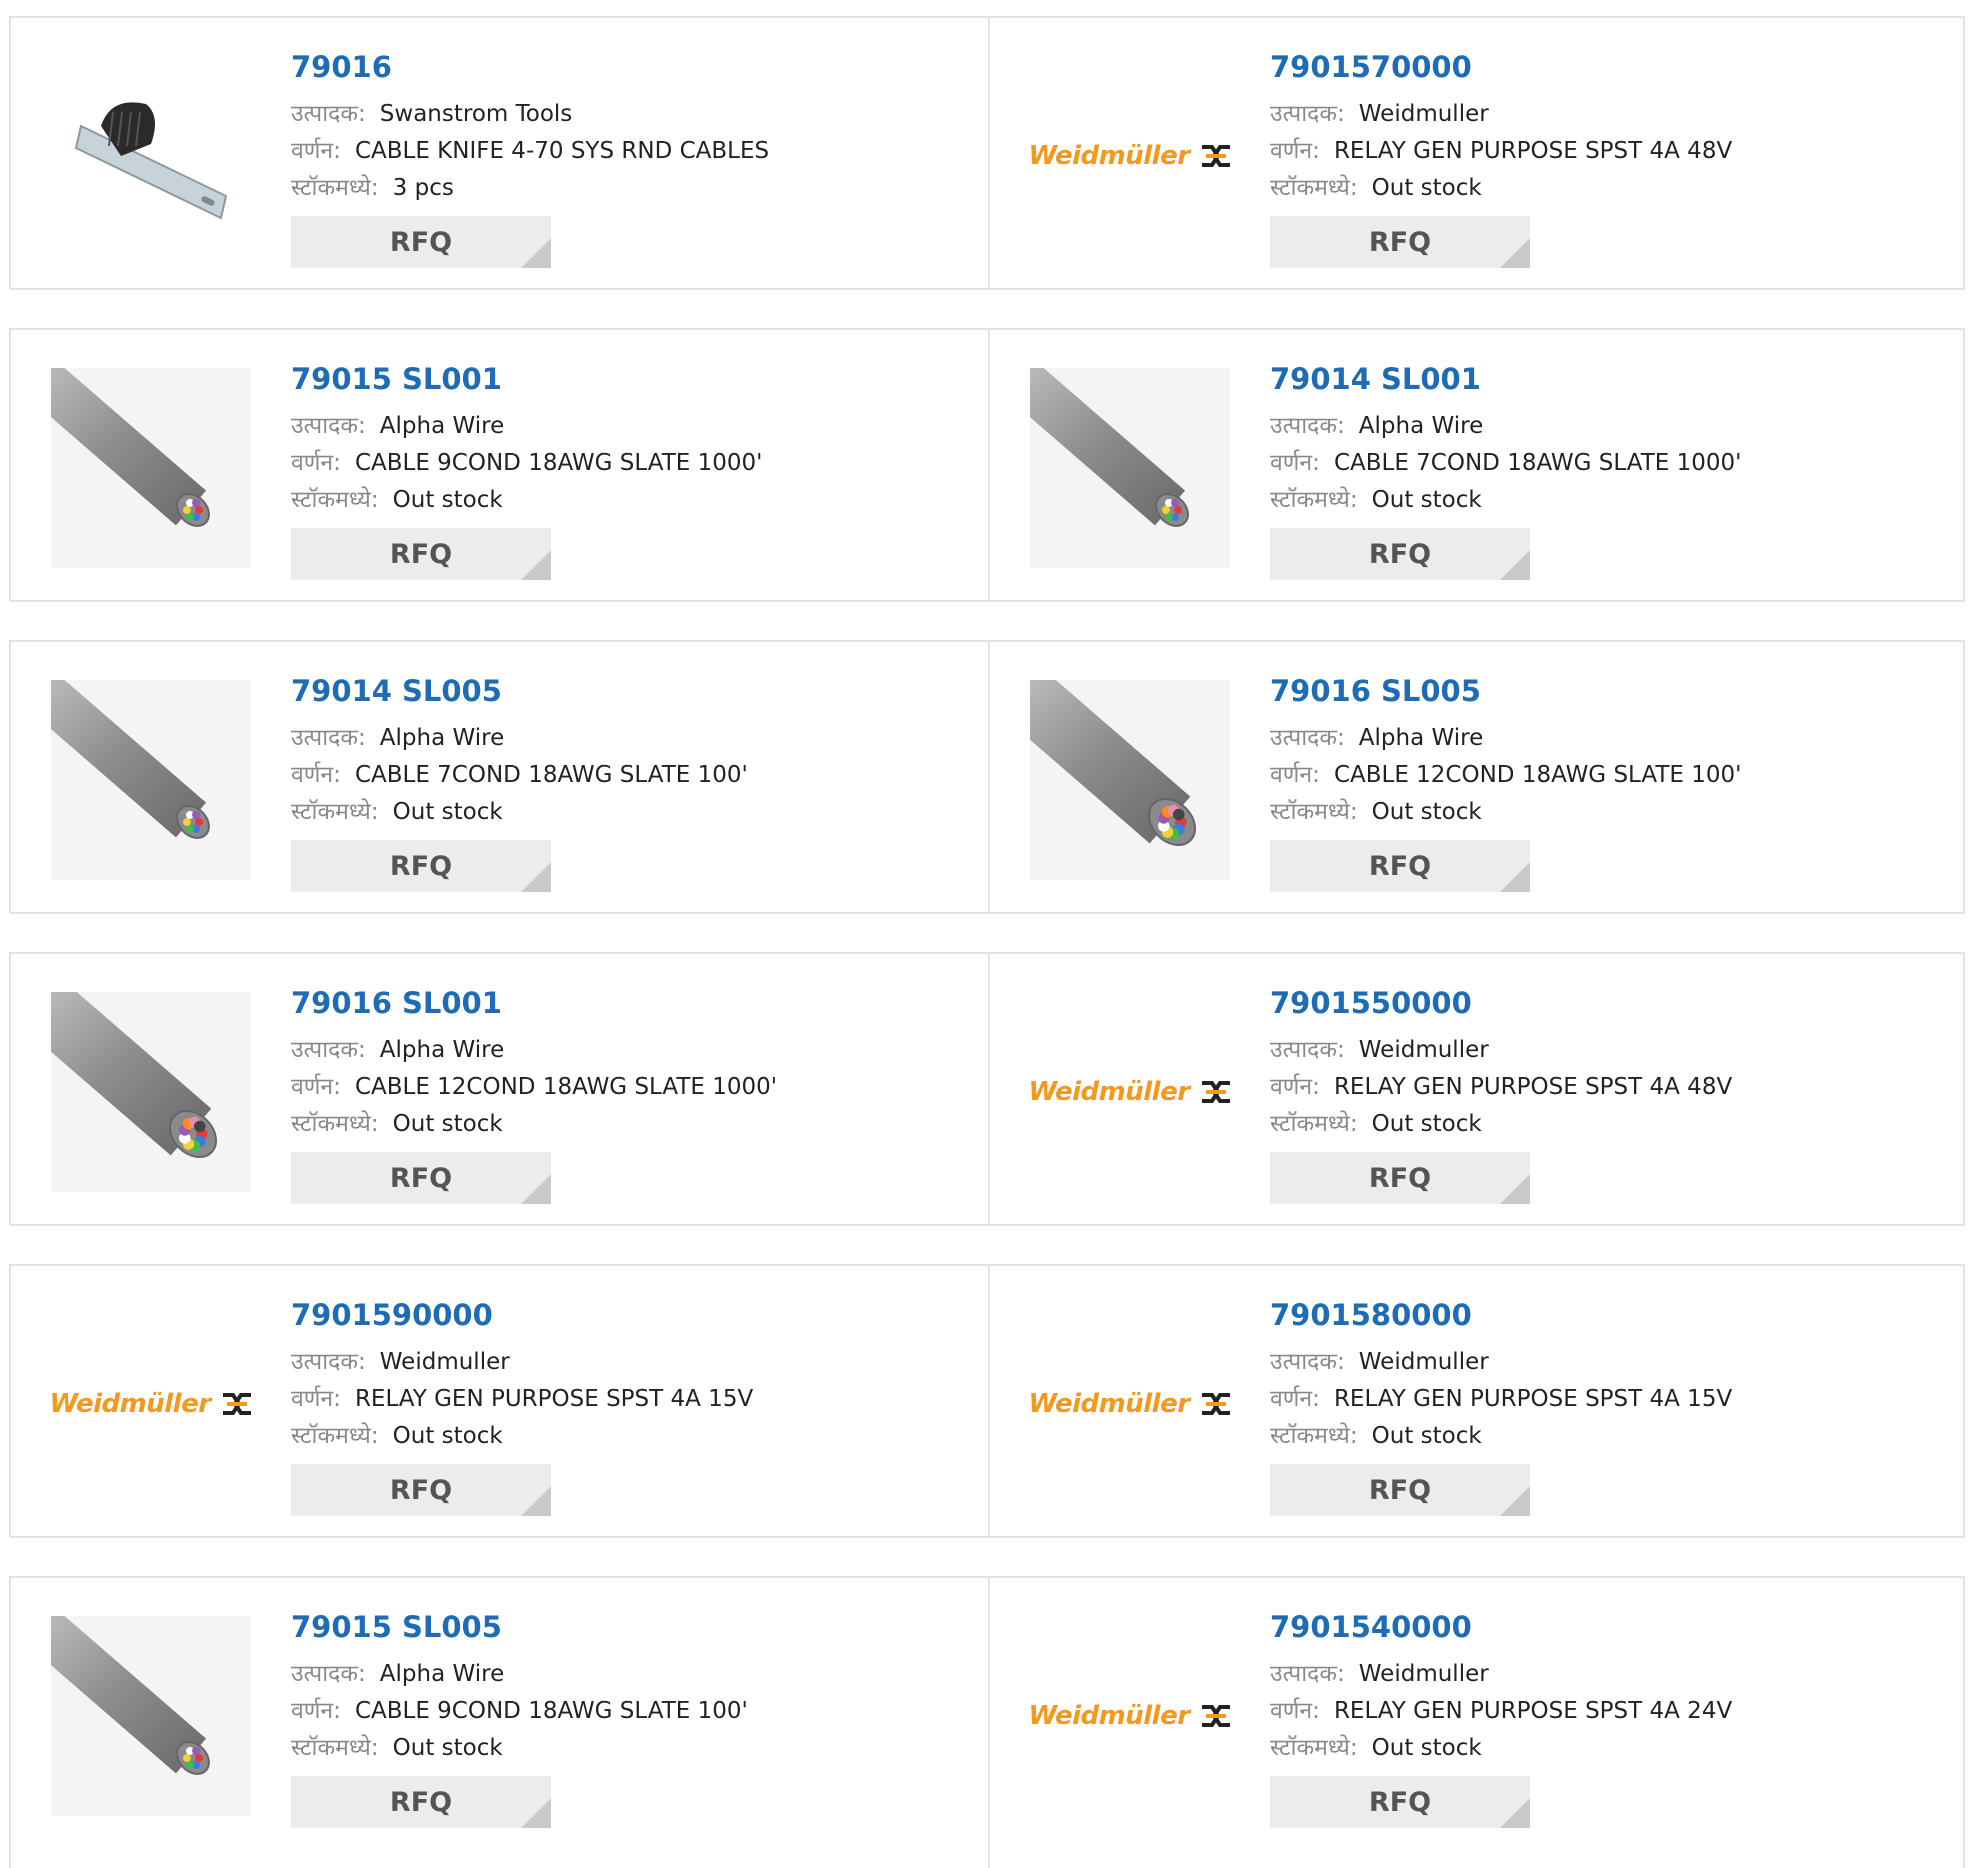 The height and width of the screenshot is (1868, 1969). Describe the element at coordinates (1610, 1633) in the screenshot. I see `part-number-link: 7901540000` at that location.